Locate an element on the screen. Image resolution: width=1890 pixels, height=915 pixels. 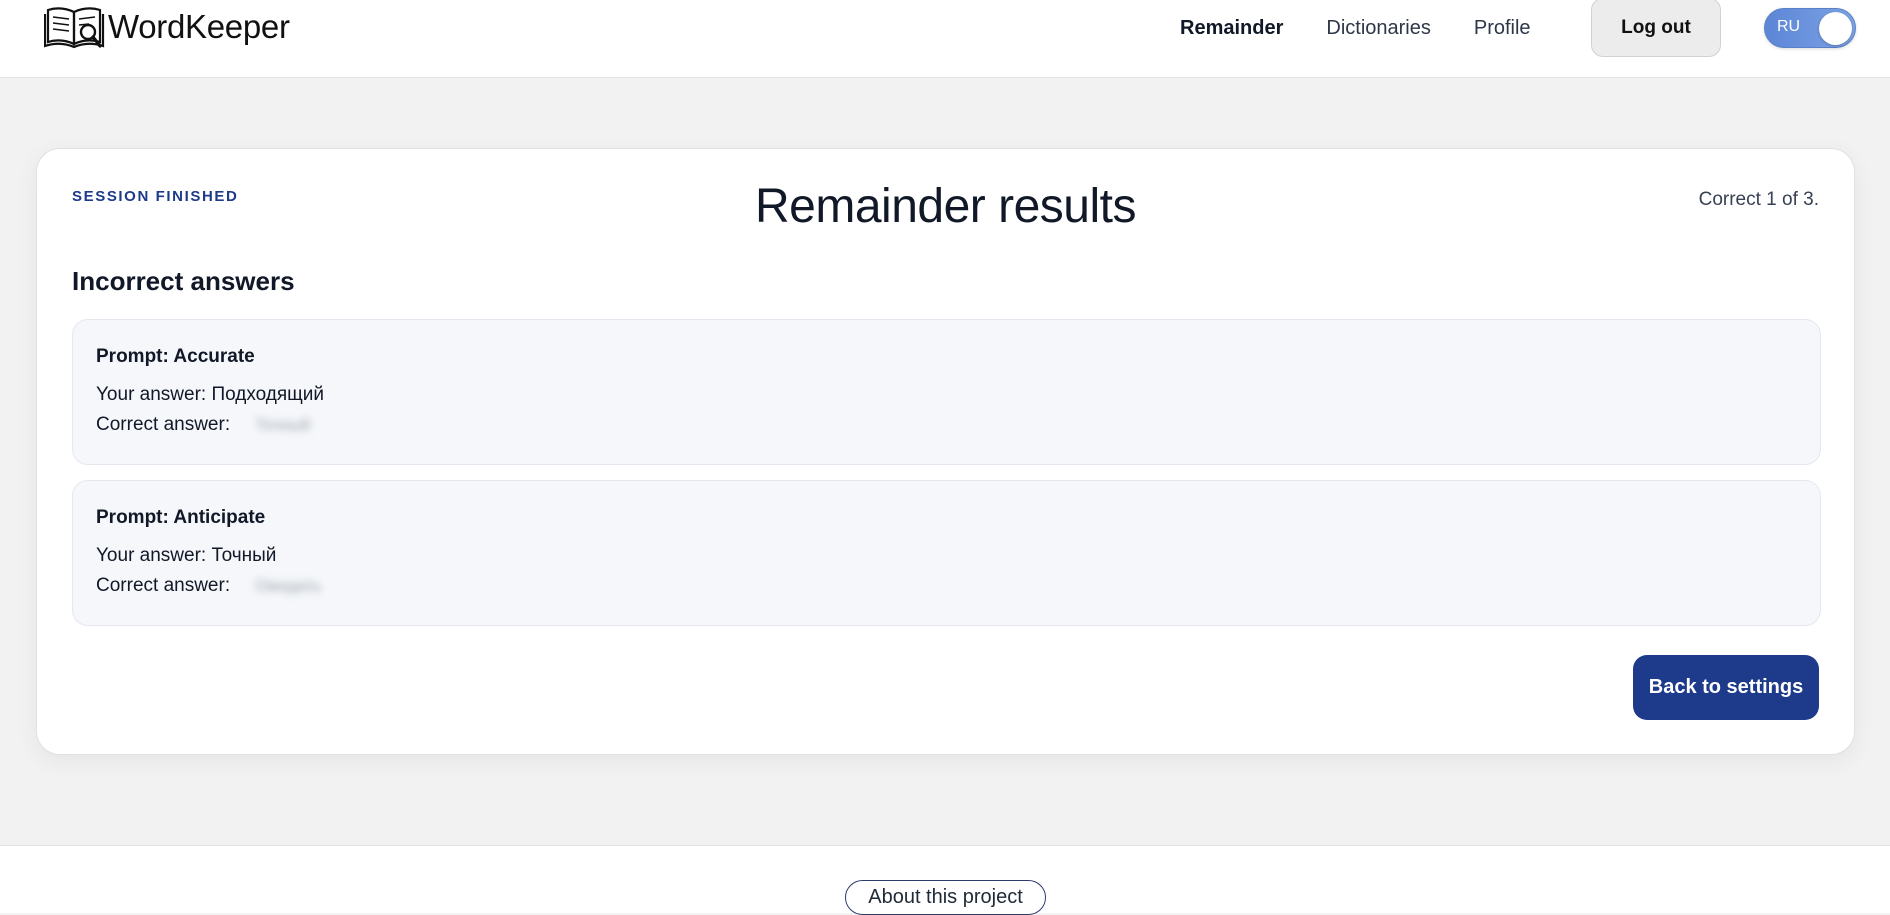
answer-prompt: Prompt: Accurate is located at coordinates (175, 356).